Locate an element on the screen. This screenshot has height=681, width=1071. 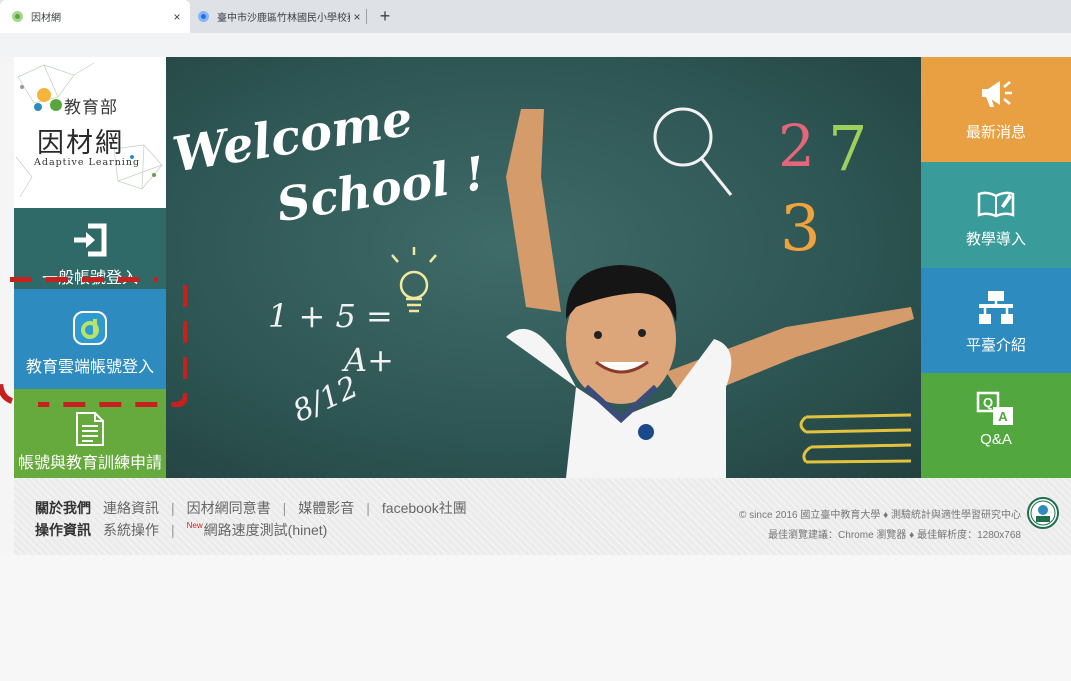
tab-school-site: 臺中市沙鹿區竹林國民小學校務系 × is located at coordinates (280, 16).